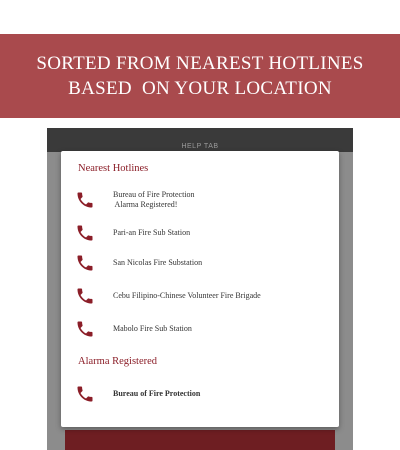  Describe the element at coordinates (200, 63) in the screenshot. I see `banner-line-1: SORTED FROM NEAREST HOTLINES` at that location.